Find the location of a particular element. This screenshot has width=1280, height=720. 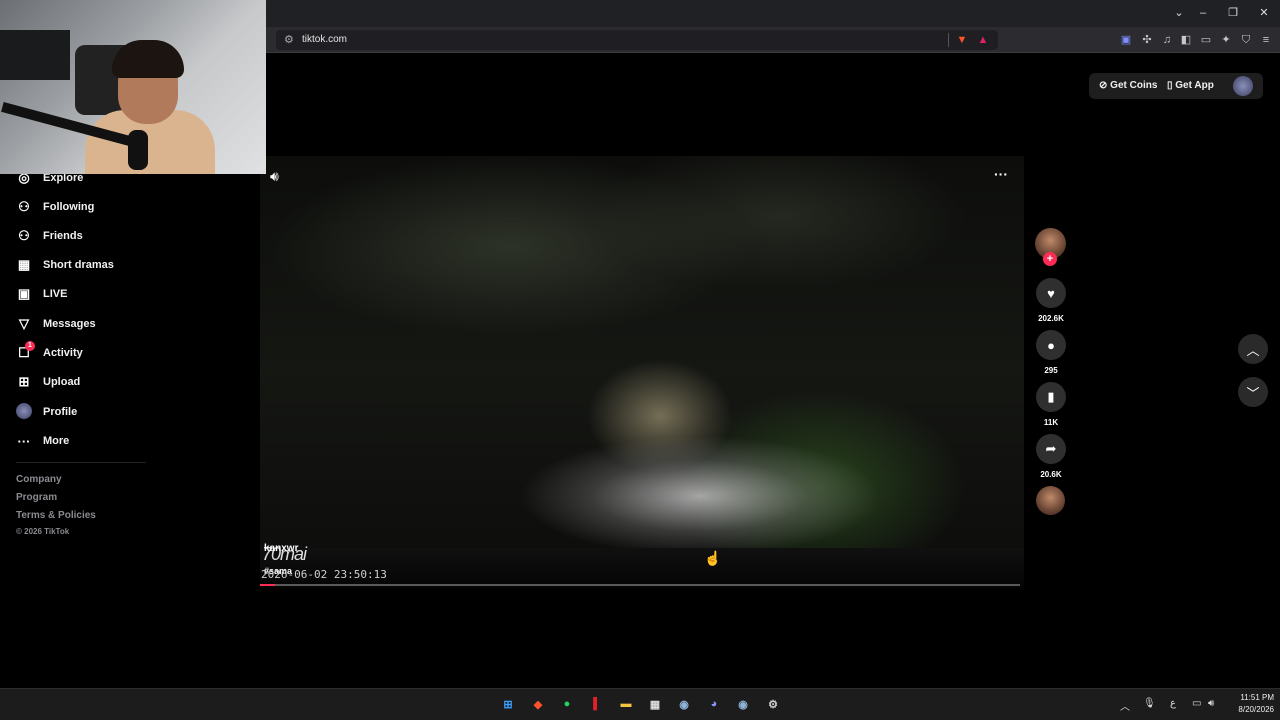

footer-link-program: Program is located at coordinates (36, 497).